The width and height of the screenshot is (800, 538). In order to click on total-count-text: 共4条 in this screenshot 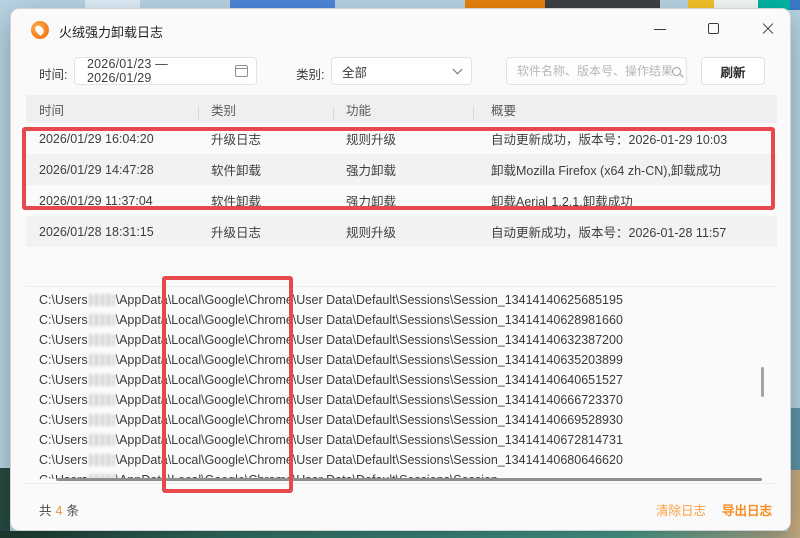, I will do `click(59, 511)`.